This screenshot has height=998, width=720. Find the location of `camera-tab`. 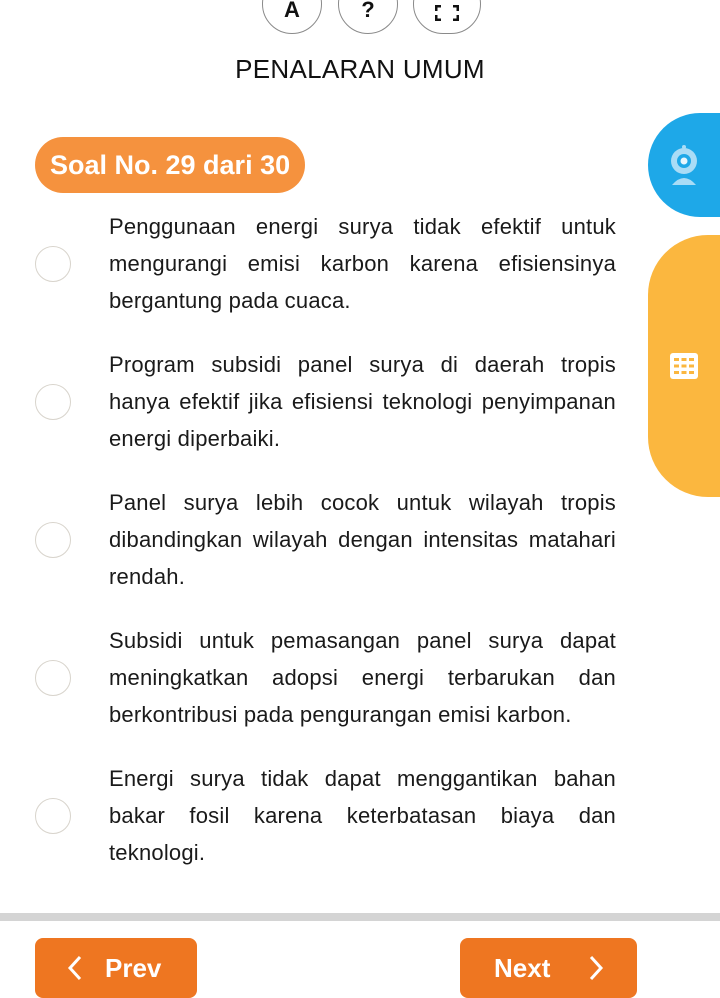

camera-tab is located at coordinates (684, 165).